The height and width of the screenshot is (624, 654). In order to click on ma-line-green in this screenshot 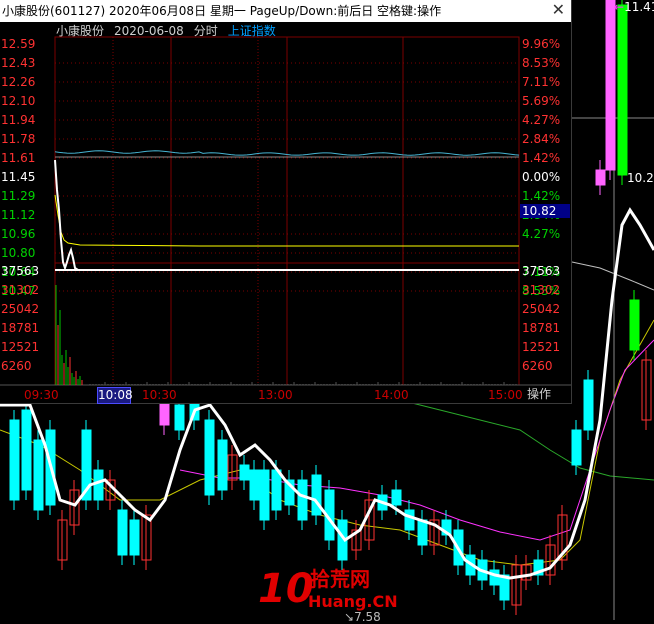, I will do `click(526, 440)`.